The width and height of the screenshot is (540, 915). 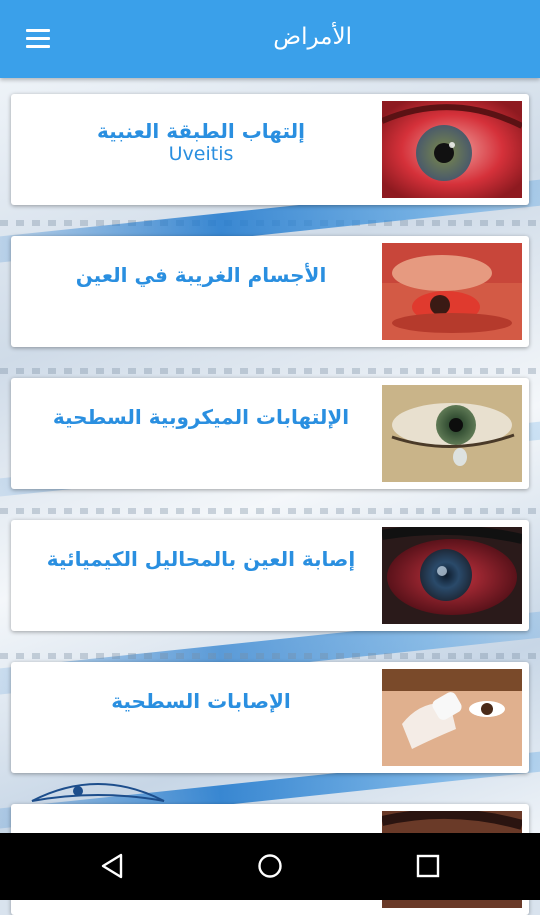 What do you see at coordinates (452, 291) in the screenshot?
I see `eyelid-pulled-foreign-body-image` at bounding box center [452, 291].